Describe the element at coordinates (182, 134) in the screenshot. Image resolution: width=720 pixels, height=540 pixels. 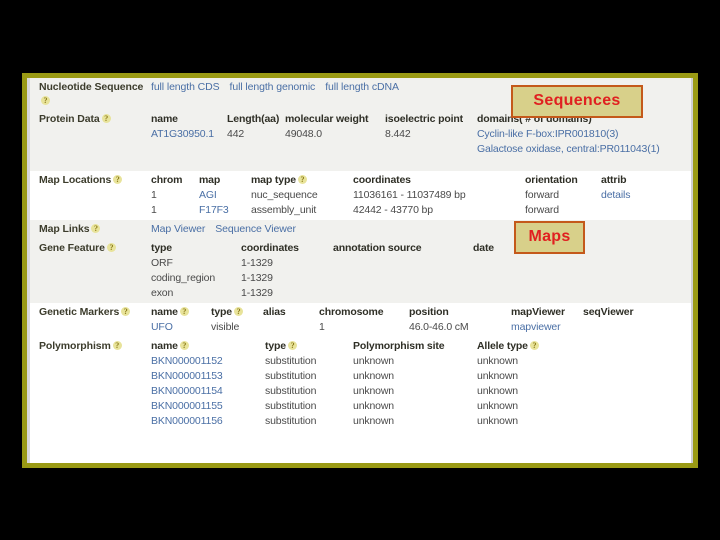
I see `link-protein-name: AT1G30950.1` at that location.